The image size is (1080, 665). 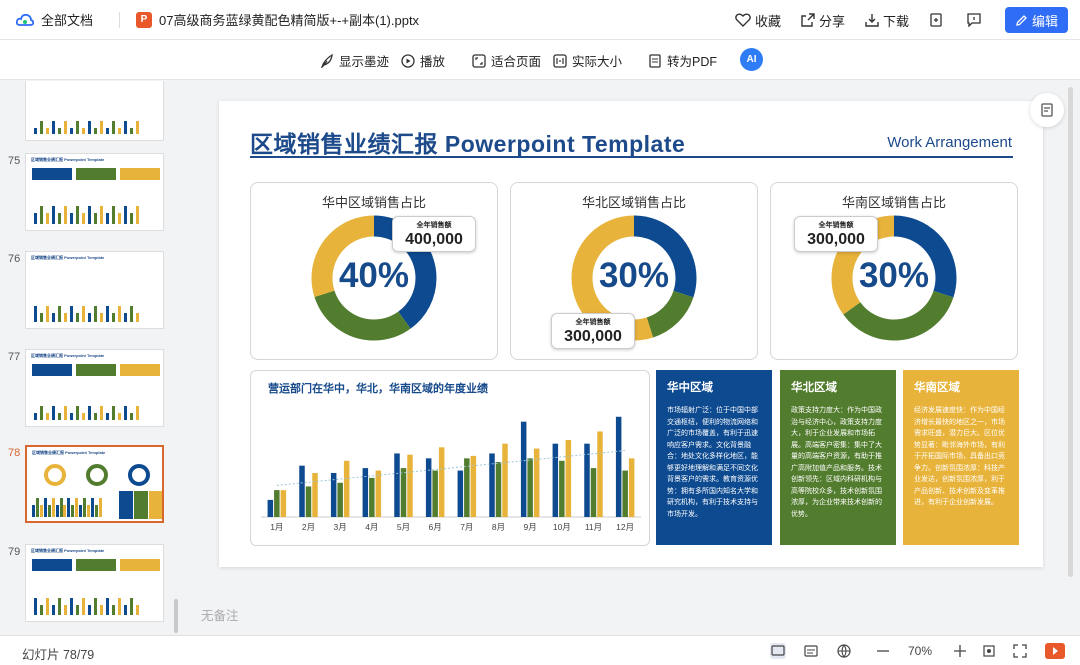 What do you see at coordinates (1036, 20) in the screenshot?
I see `edit-button: 编辑` at bounding box center [1036, 20].